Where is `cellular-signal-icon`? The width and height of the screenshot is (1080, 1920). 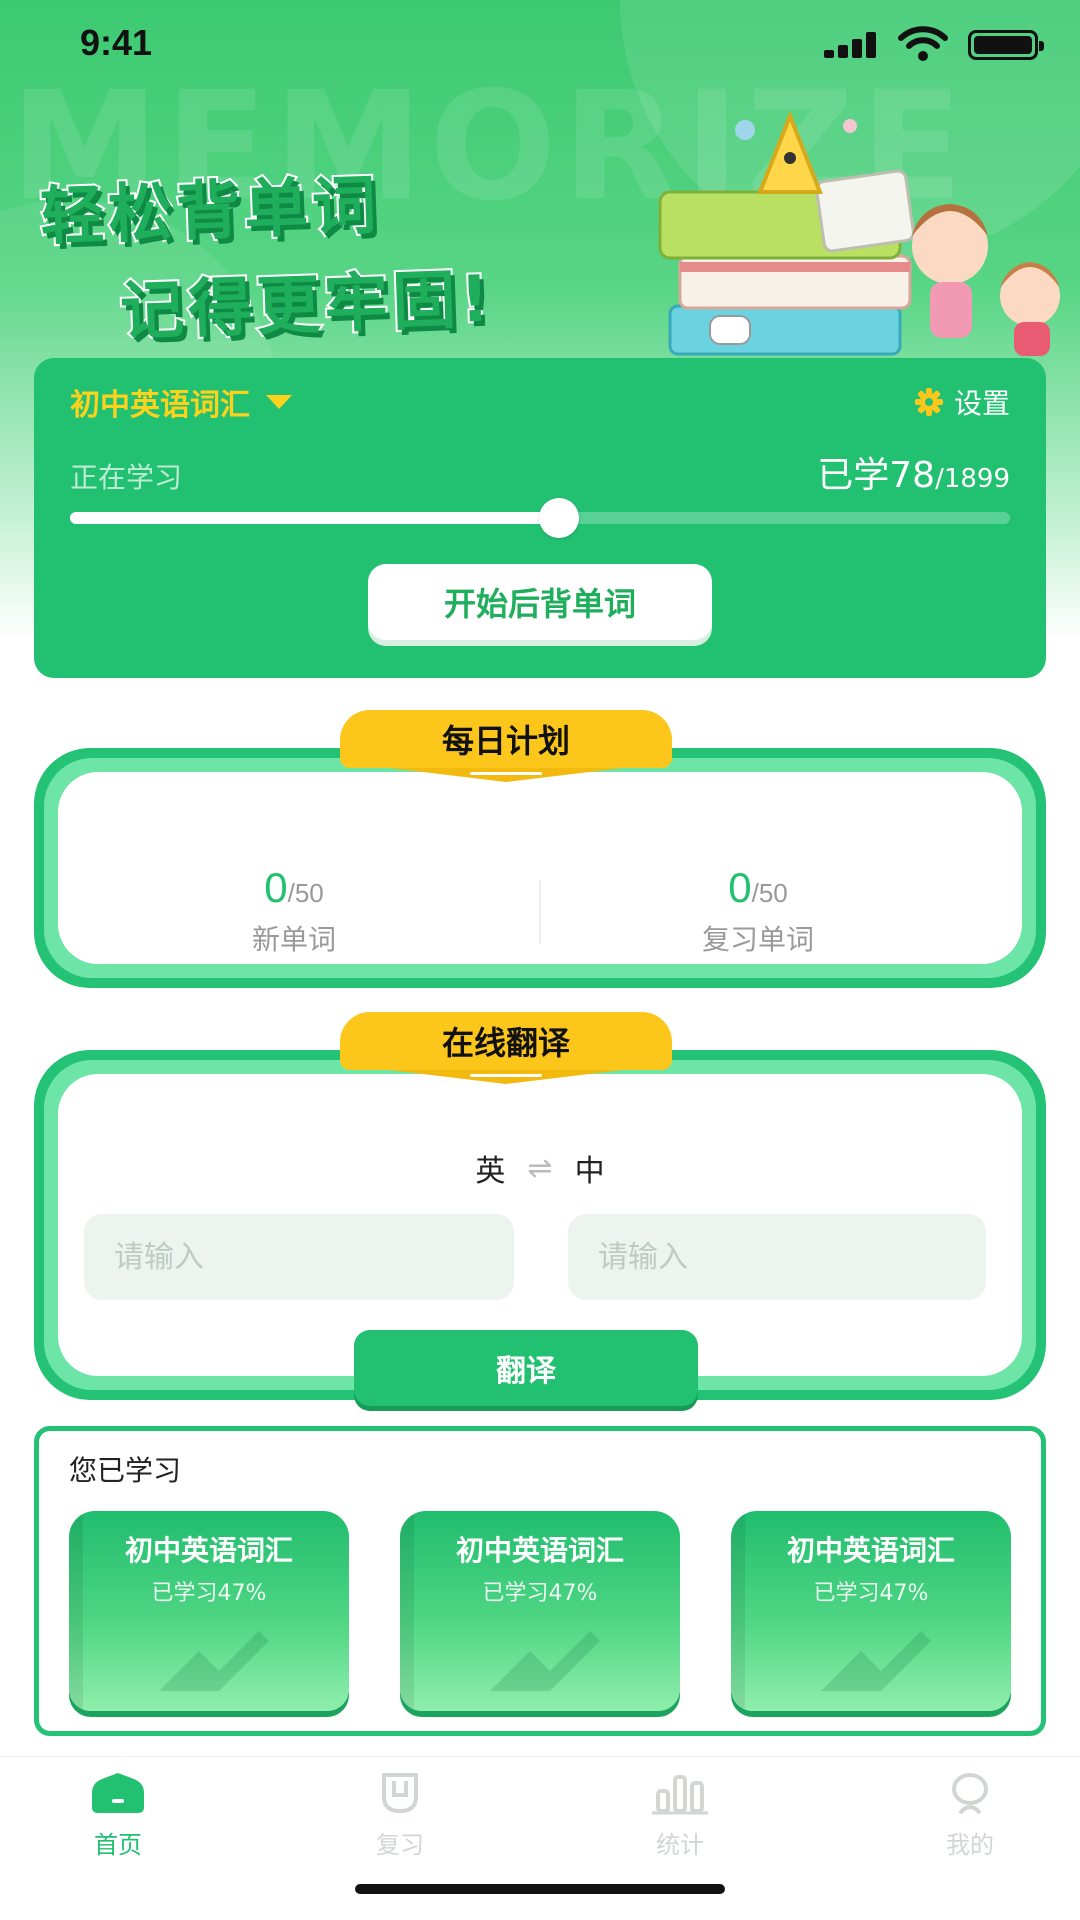 cellular-signal-icon is located at coordinates (852, 45).